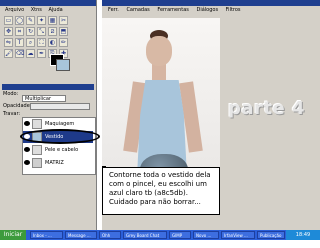 The width and height of the screenshot is (320, 248). I want to click on layer-row-matriz: MATRIZ, so click(58, 163).